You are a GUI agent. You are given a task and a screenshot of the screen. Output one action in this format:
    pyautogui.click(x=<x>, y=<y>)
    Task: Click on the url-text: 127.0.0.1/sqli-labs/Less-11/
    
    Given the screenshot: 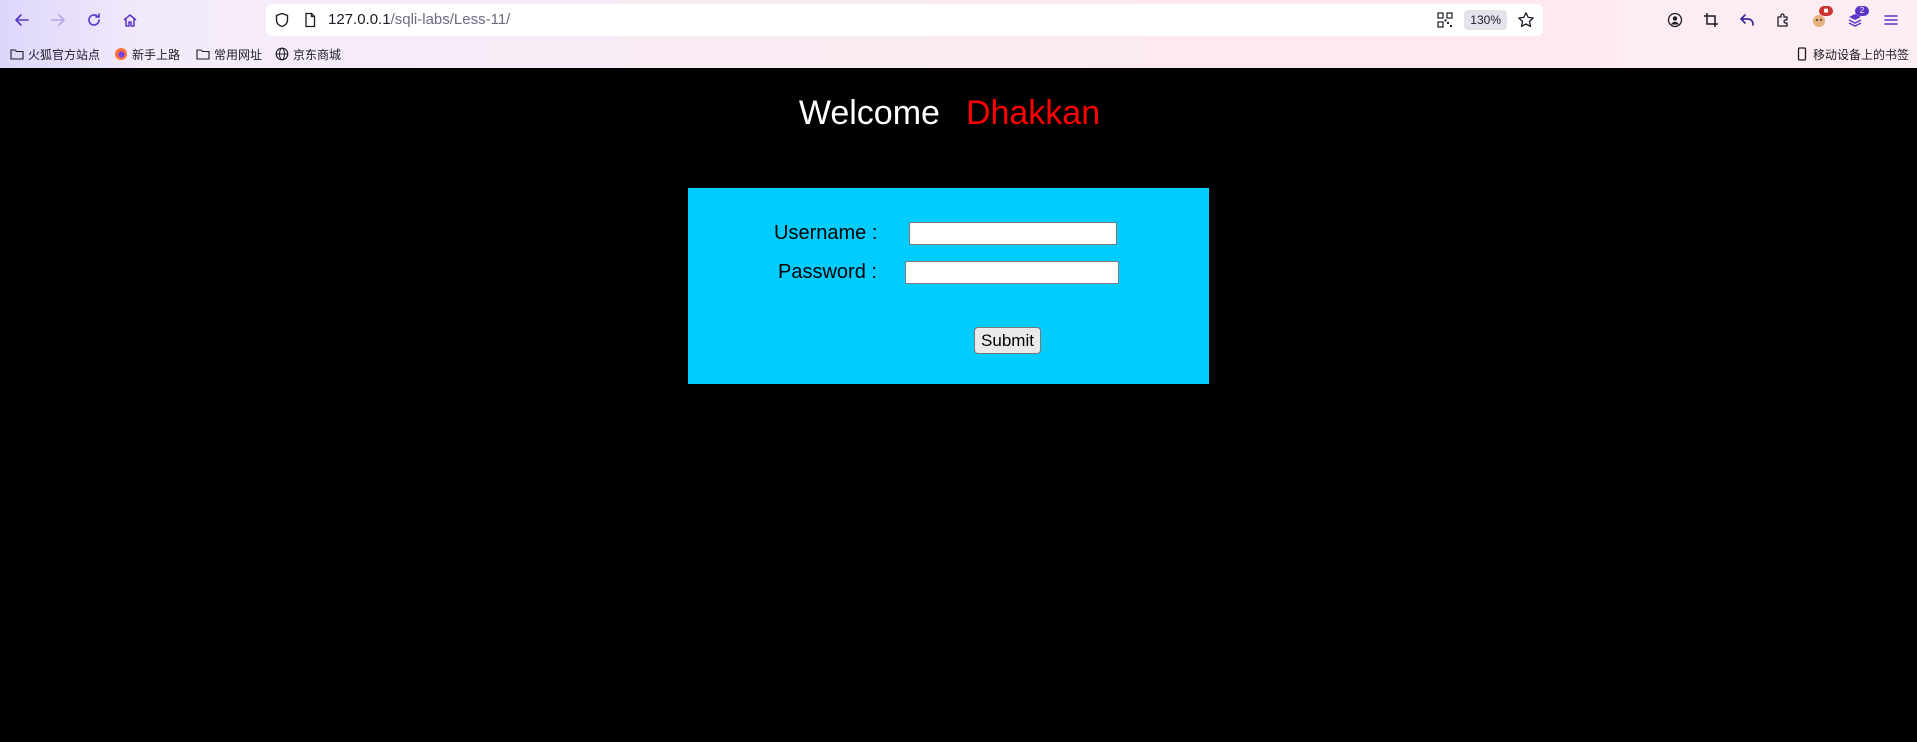 What is the action you would take?
    pyautogui.click(x=419, y=19)
    